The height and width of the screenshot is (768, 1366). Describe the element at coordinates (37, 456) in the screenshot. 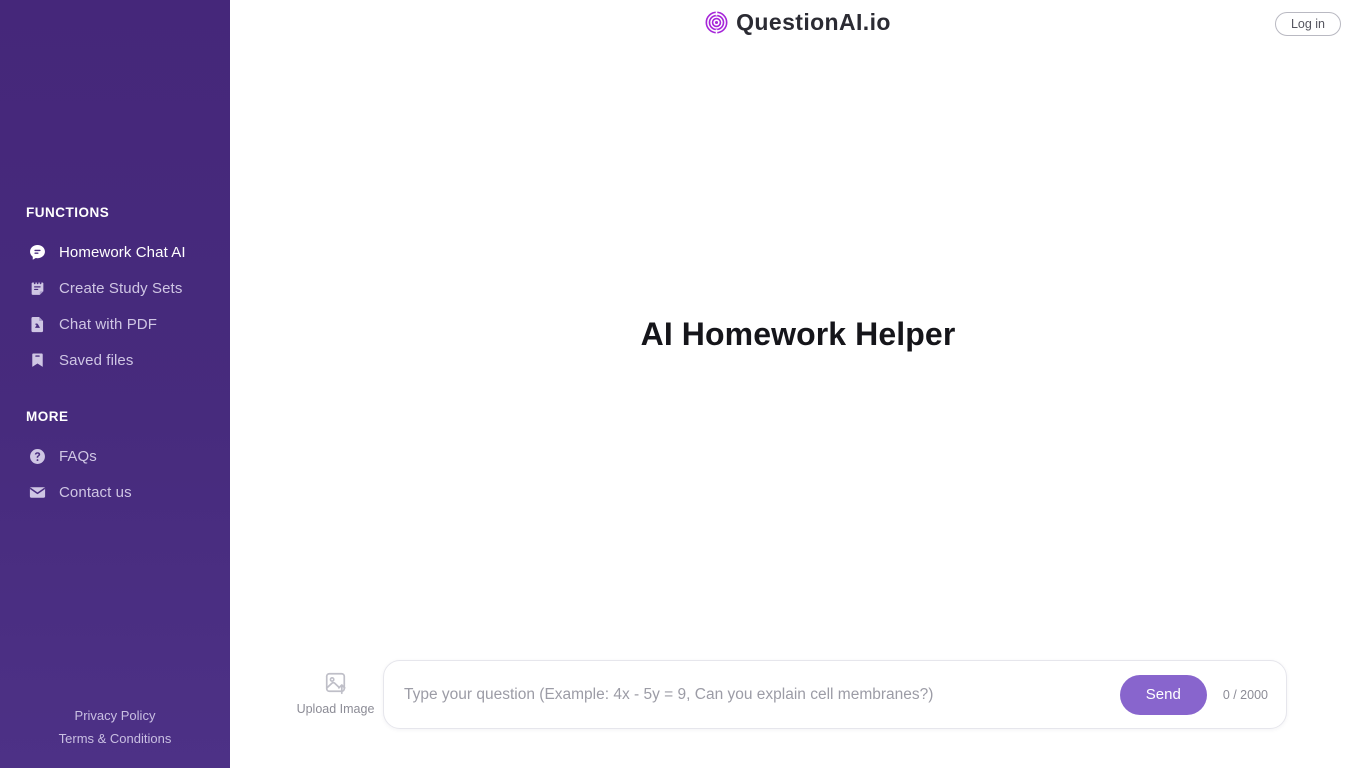

I see `question-circle-icon` at that location.